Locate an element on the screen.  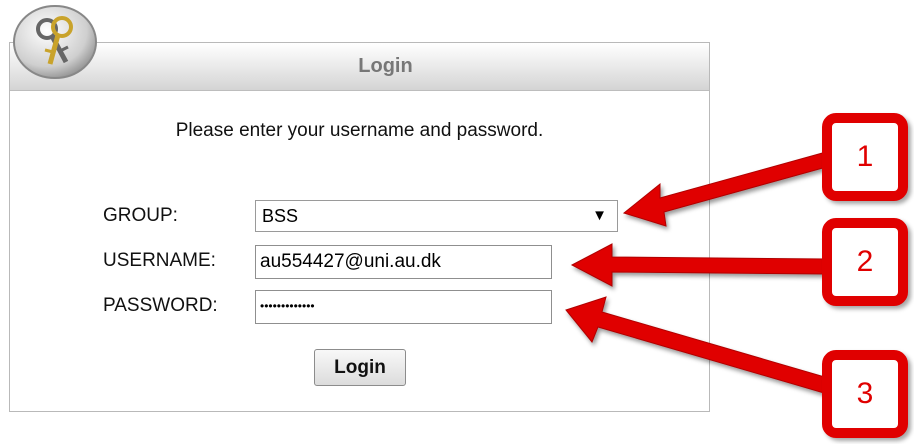
callout-1: 1 is located at coordinates (865, 157).